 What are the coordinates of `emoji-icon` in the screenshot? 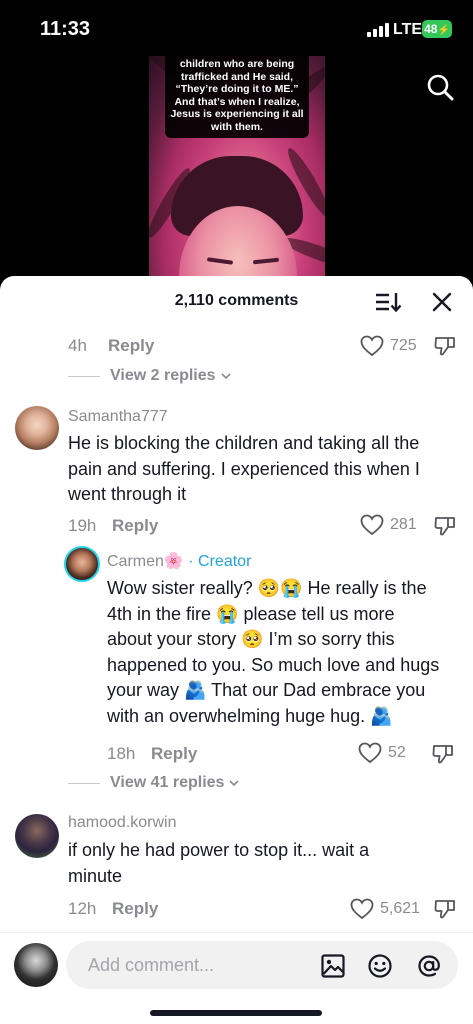 It's located at (380, 966).